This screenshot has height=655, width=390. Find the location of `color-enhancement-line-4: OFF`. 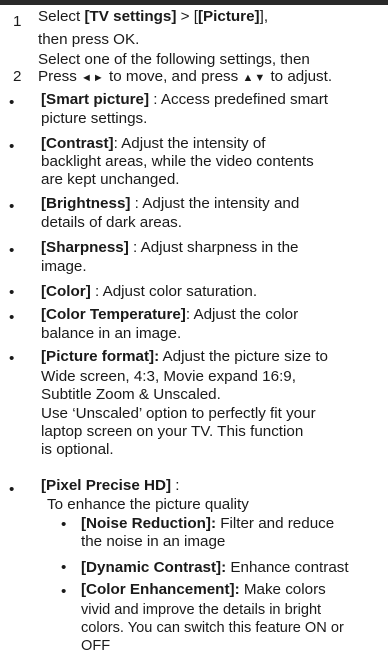

color-enhancement-line-4: OFF is located at coordinates (96, 645).